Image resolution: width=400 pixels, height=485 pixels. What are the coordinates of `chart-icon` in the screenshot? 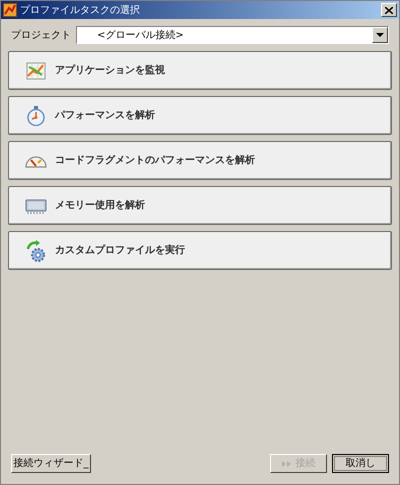 It's located at (36, 71).